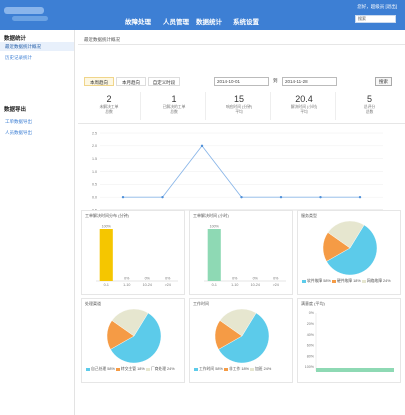  Describe the element at coordinates (375, 19) in the screenshot. I see `search-input: 搜索` at that location.